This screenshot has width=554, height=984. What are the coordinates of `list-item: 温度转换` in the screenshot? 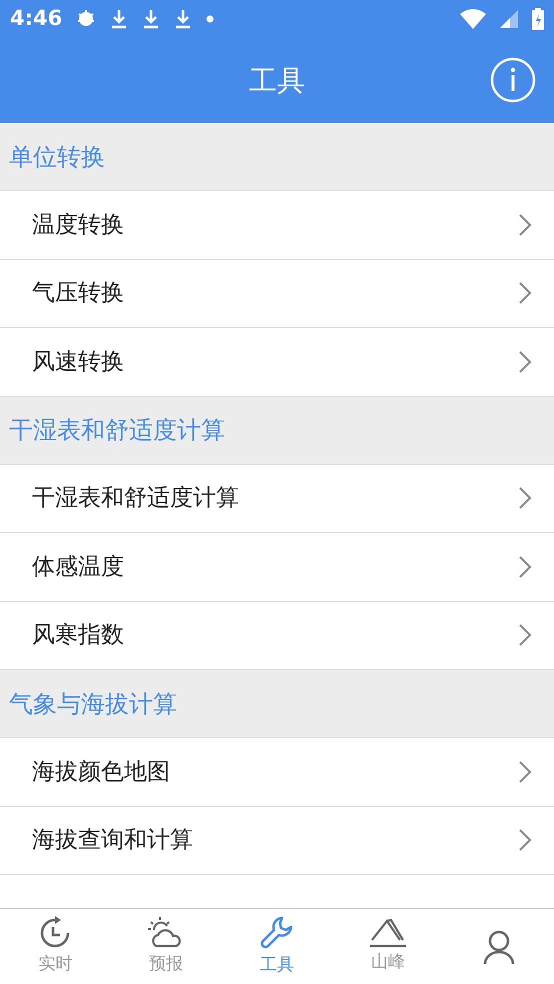 It's located at (277, 225).